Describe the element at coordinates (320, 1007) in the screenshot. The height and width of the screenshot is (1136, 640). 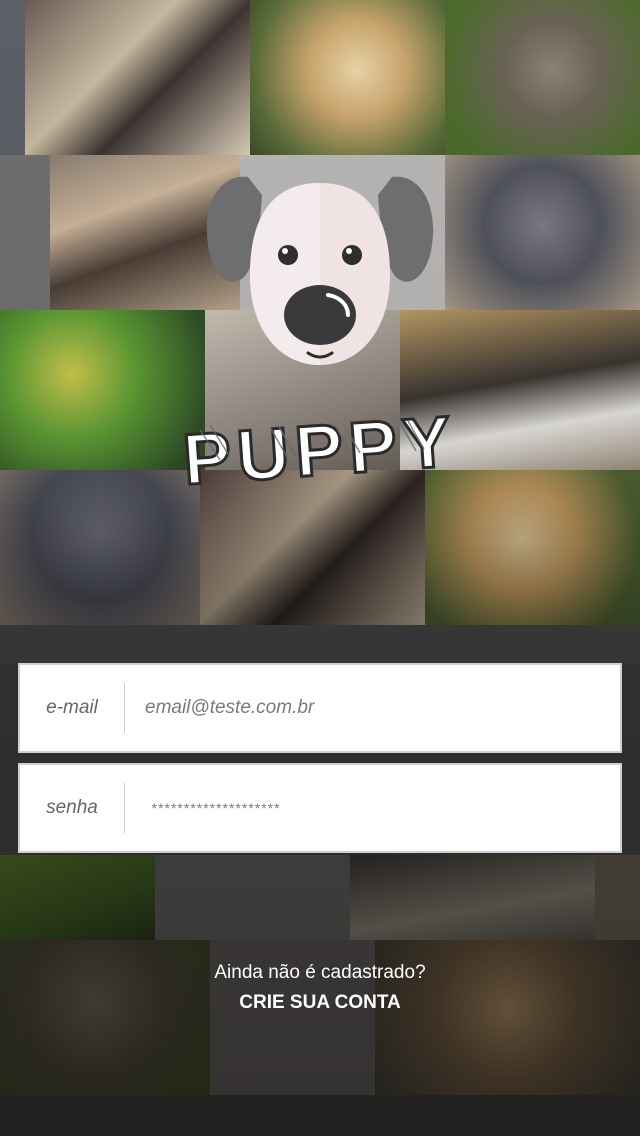
I see `create-account-button: CRIE SUA CONTA` at that location.